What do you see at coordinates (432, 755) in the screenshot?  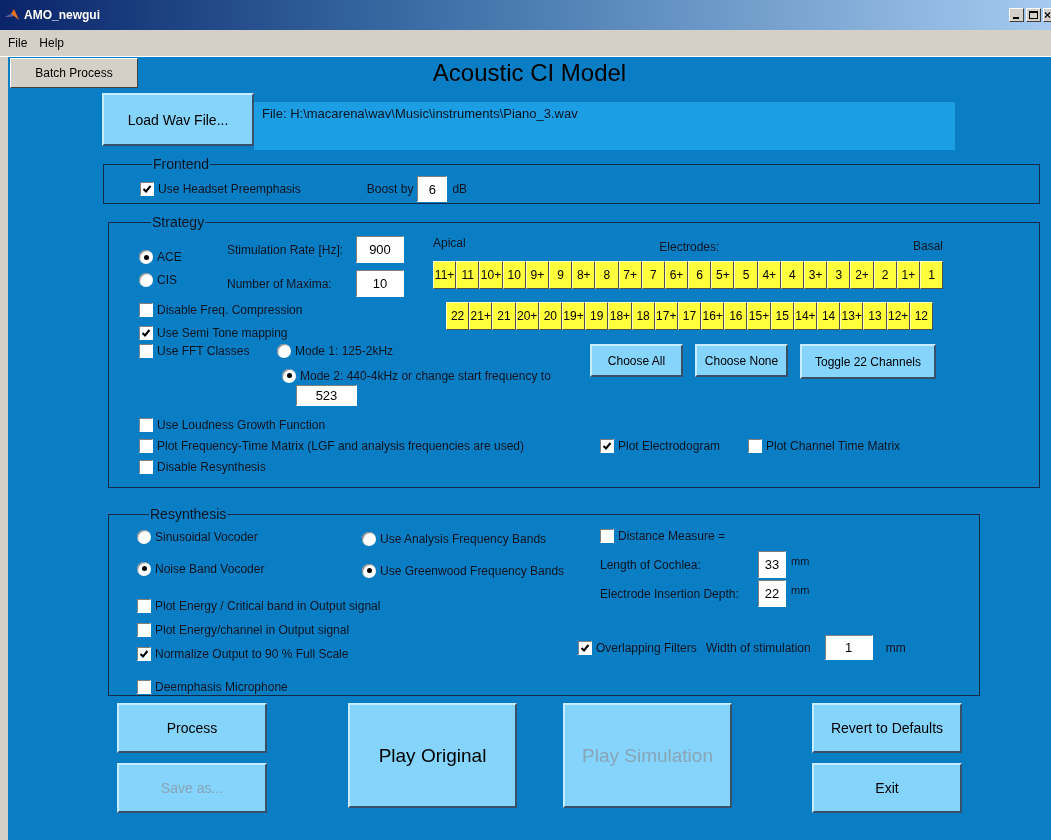 I see `play-original-button: Play Original` at bounding box center [432, 755].